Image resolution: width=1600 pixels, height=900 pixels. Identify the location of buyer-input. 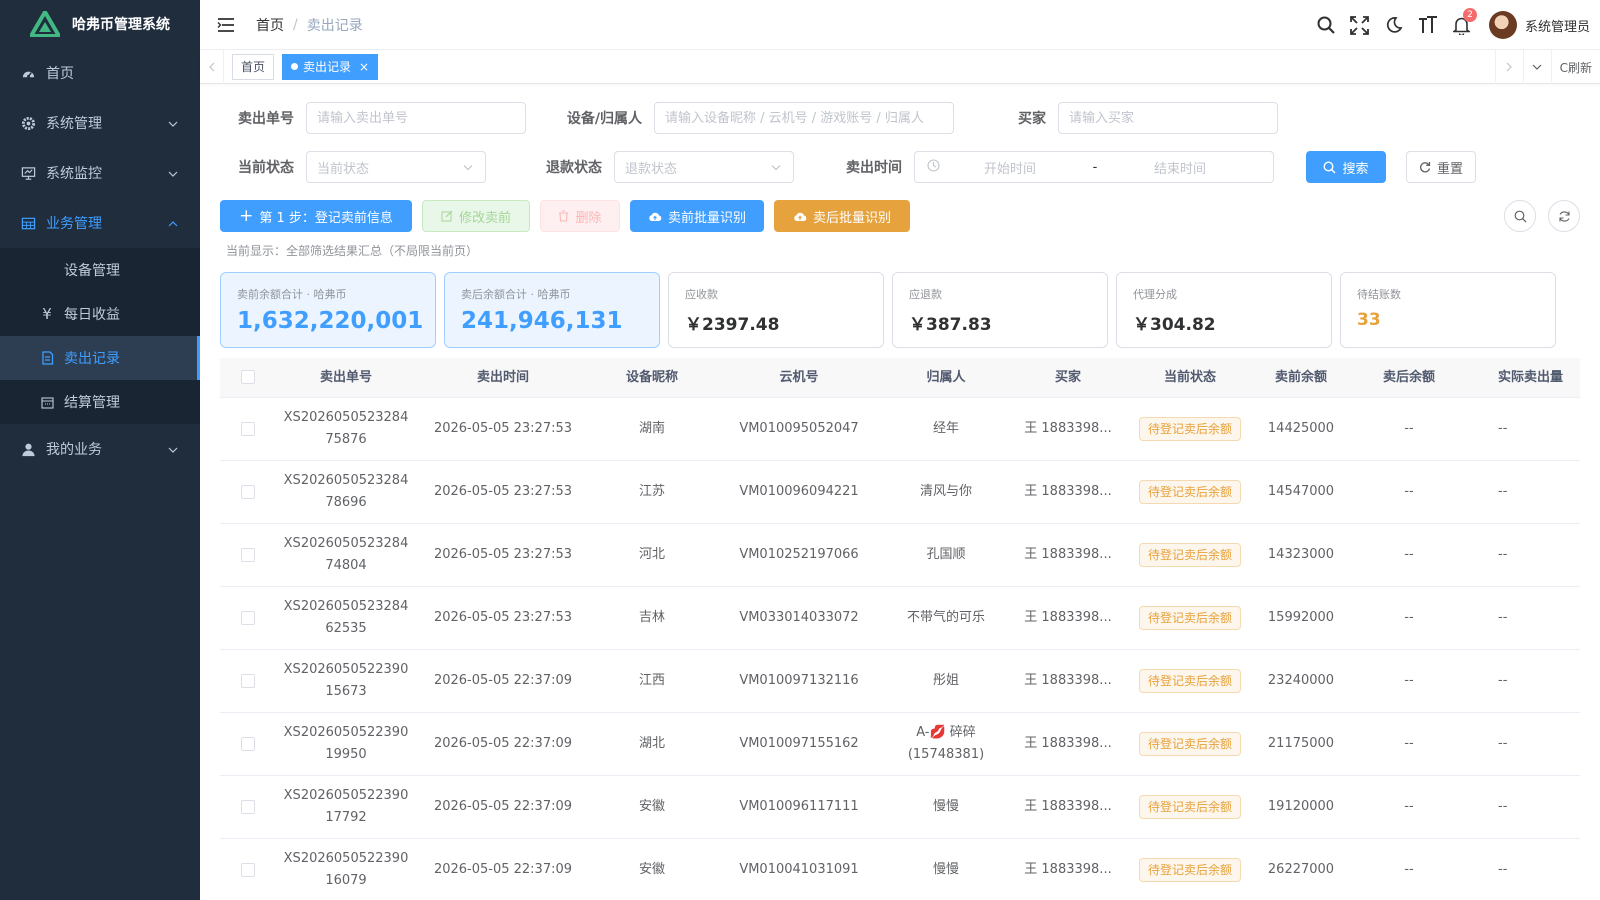
(1168, 118).